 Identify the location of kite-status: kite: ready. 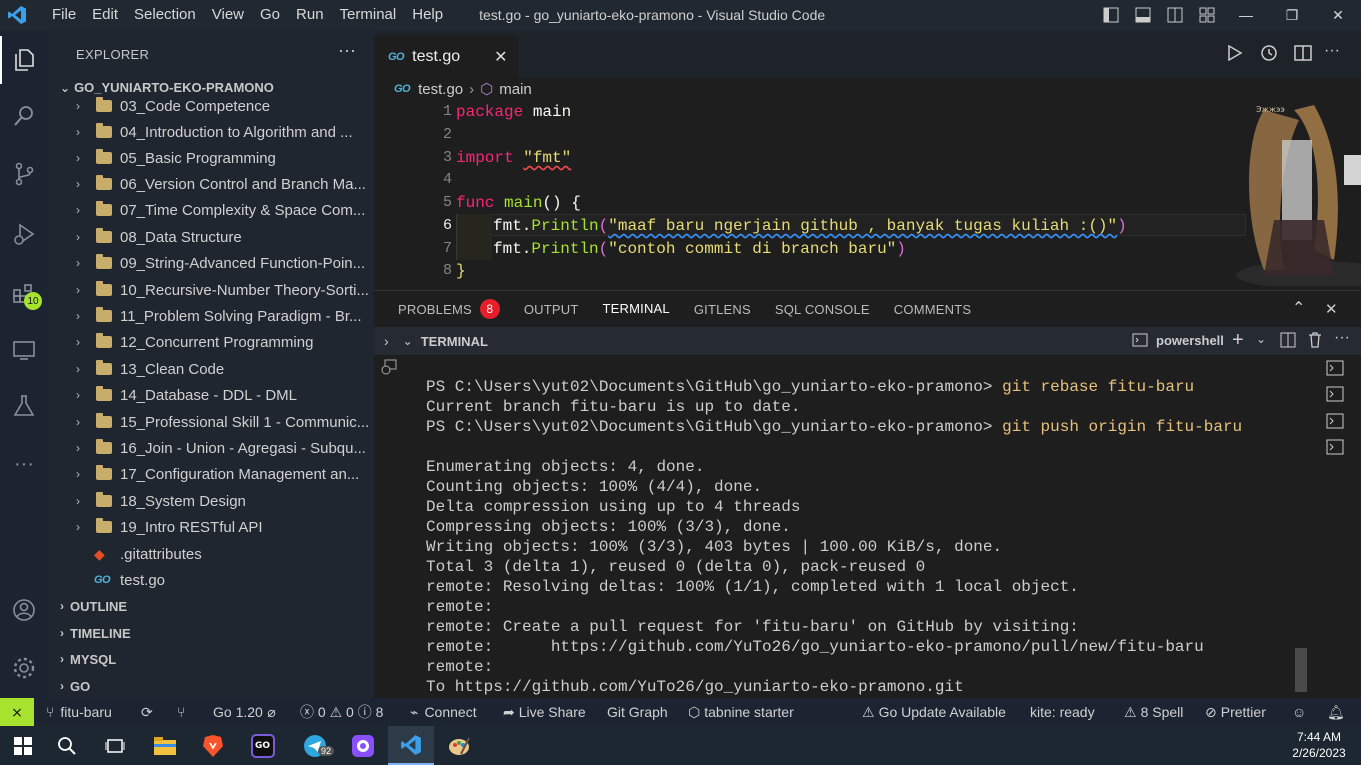
(1062, 712).